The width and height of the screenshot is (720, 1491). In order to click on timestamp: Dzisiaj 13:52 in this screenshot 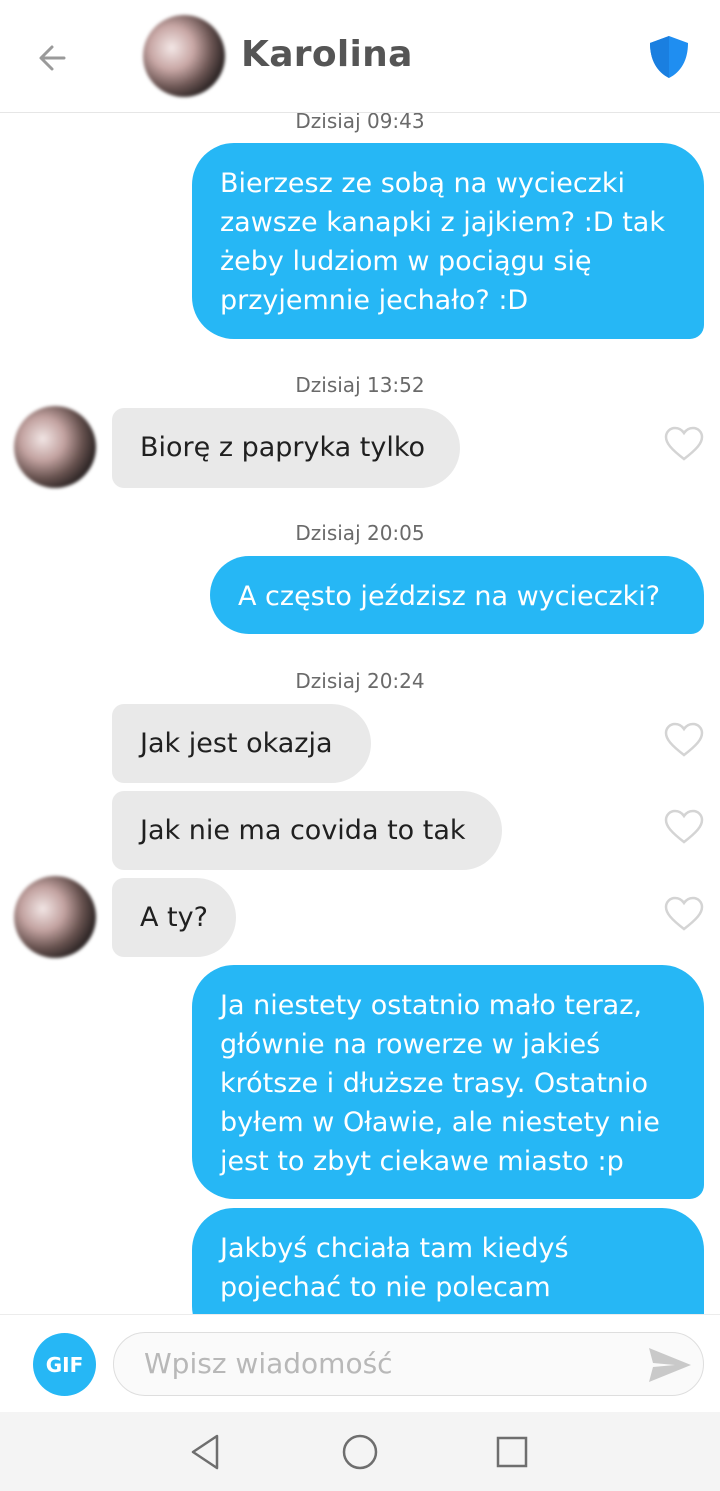, I will do `click(360, 385)`.